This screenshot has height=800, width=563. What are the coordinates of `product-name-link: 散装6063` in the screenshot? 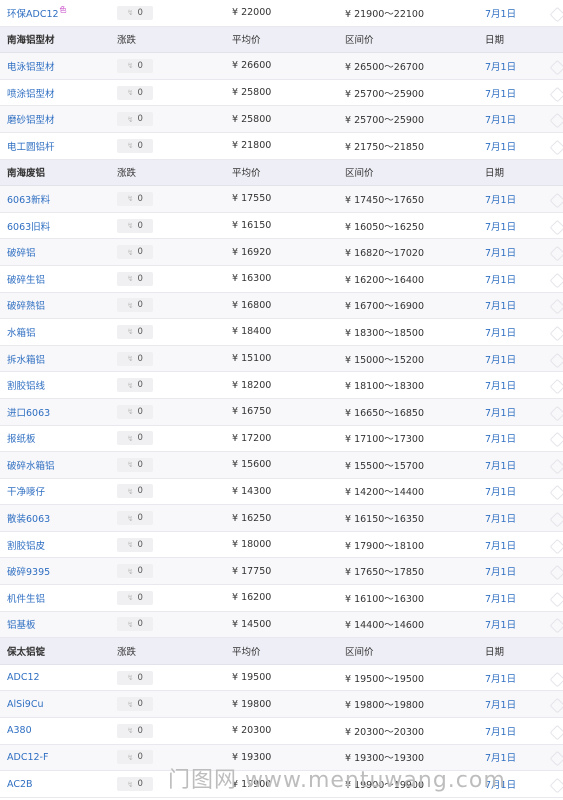 It's located at (28, 518).